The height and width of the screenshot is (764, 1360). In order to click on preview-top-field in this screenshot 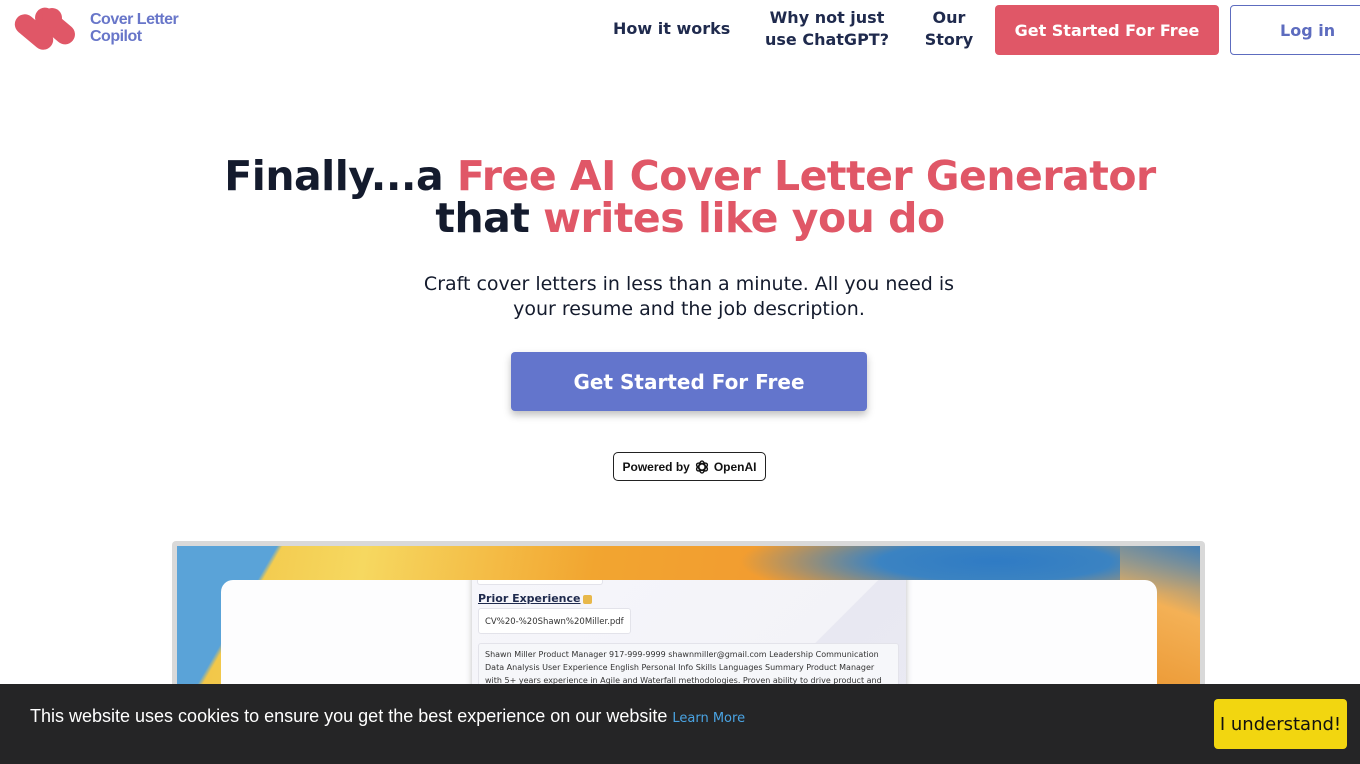, I will do `click(540, 582)`.